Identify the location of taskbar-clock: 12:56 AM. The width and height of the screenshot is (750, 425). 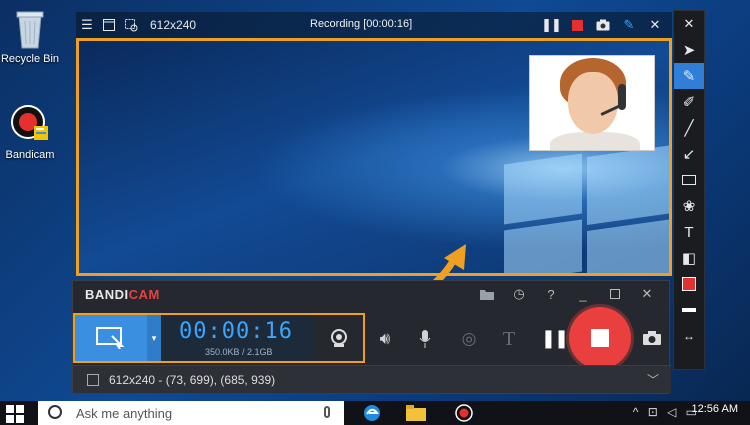
(715, 409).